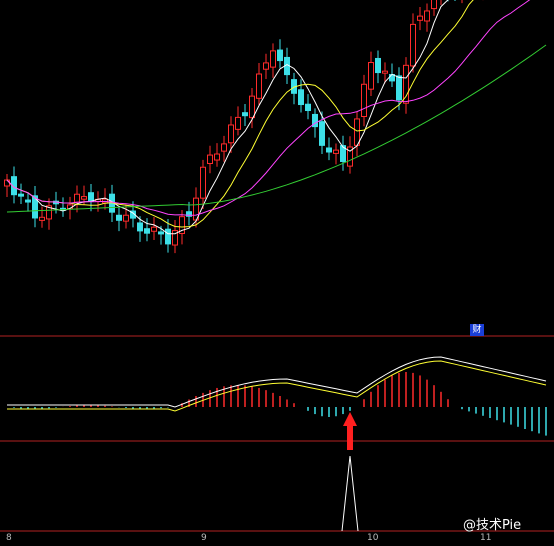  Describe the element at coordinates (373, 538) in the screenshot. I see `x-tick-label: 10` at that location.